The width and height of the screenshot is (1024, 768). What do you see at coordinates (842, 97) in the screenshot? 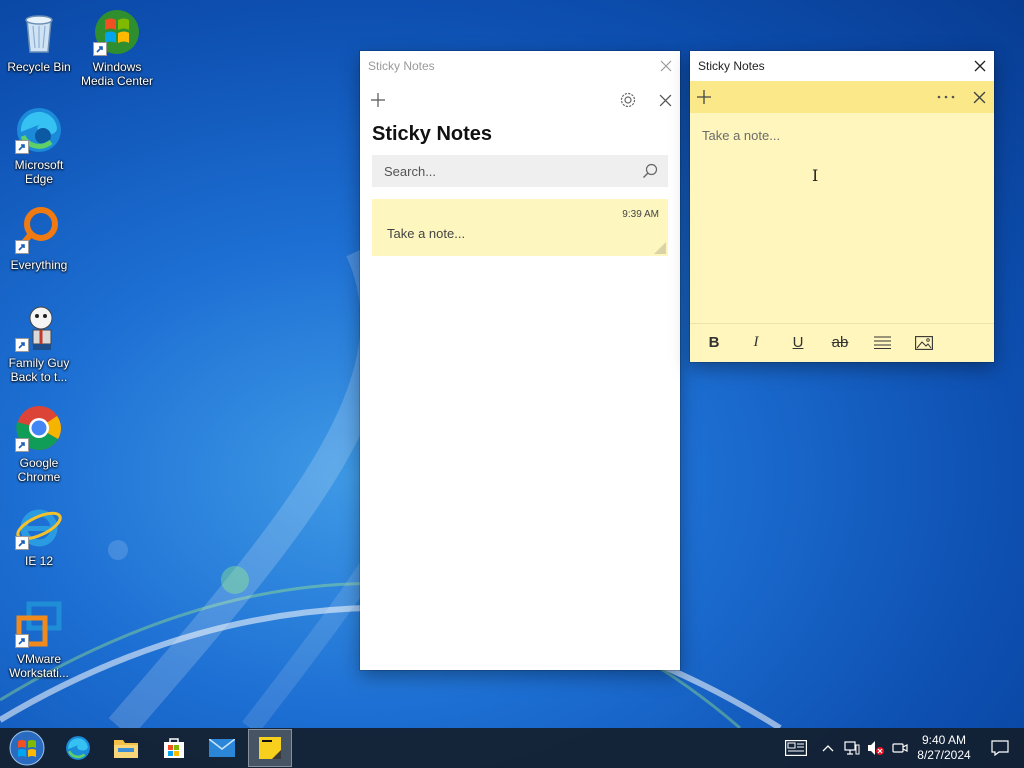
I see `note-toolbar` at bounding box center [842, 97].